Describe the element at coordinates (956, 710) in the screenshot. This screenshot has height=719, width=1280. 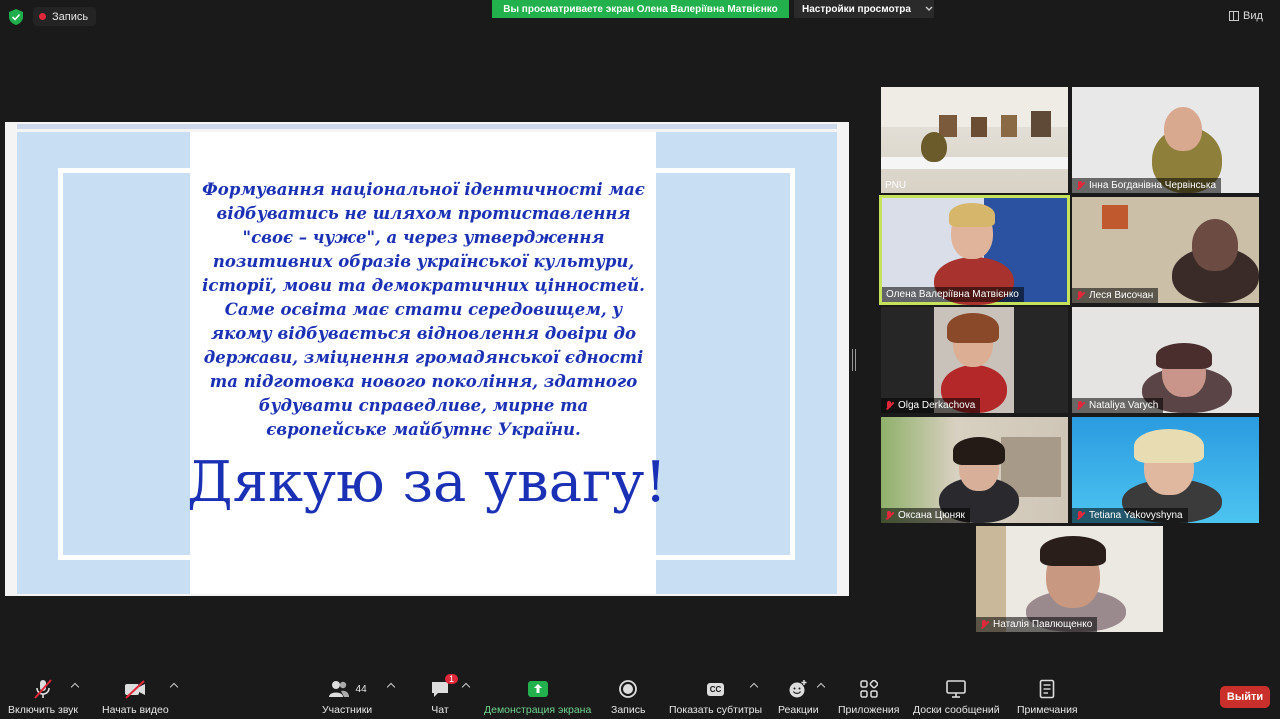
I see `whiteboards-label: Доски сообщений` at that location.